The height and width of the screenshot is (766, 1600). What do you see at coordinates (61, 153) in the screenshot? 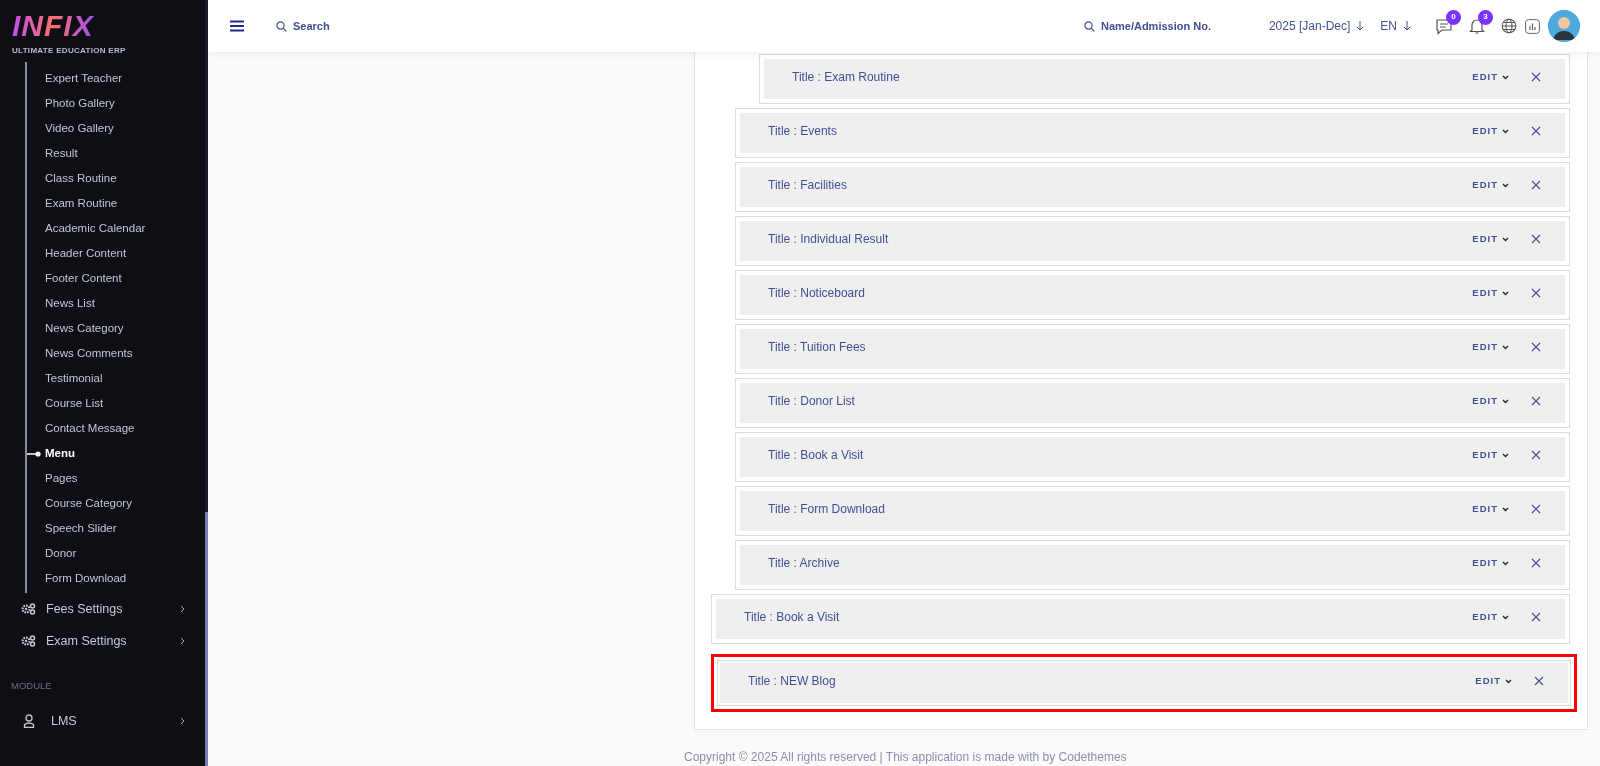
I see `sidebar-link: Result` at bounding box center [61, 153].